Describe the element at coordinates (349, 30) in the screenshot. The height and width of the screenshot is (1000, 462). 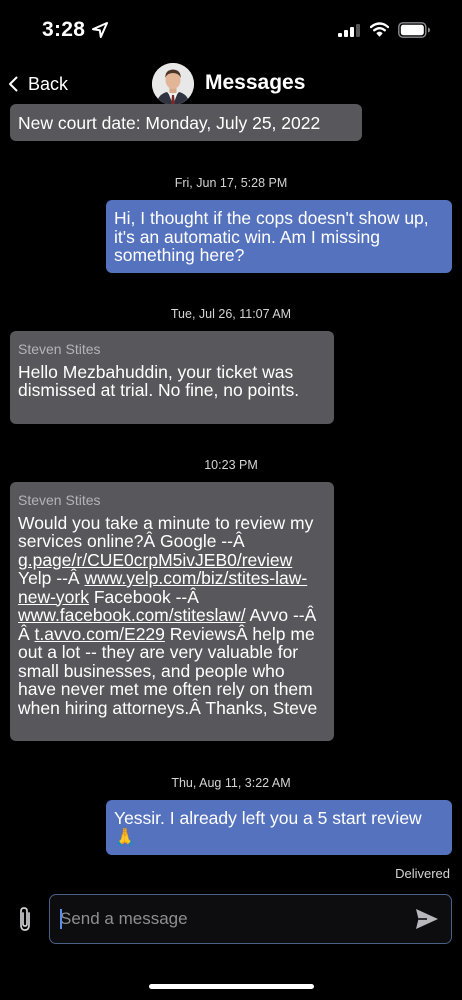
I see `cellular-signal-icon` at that location.